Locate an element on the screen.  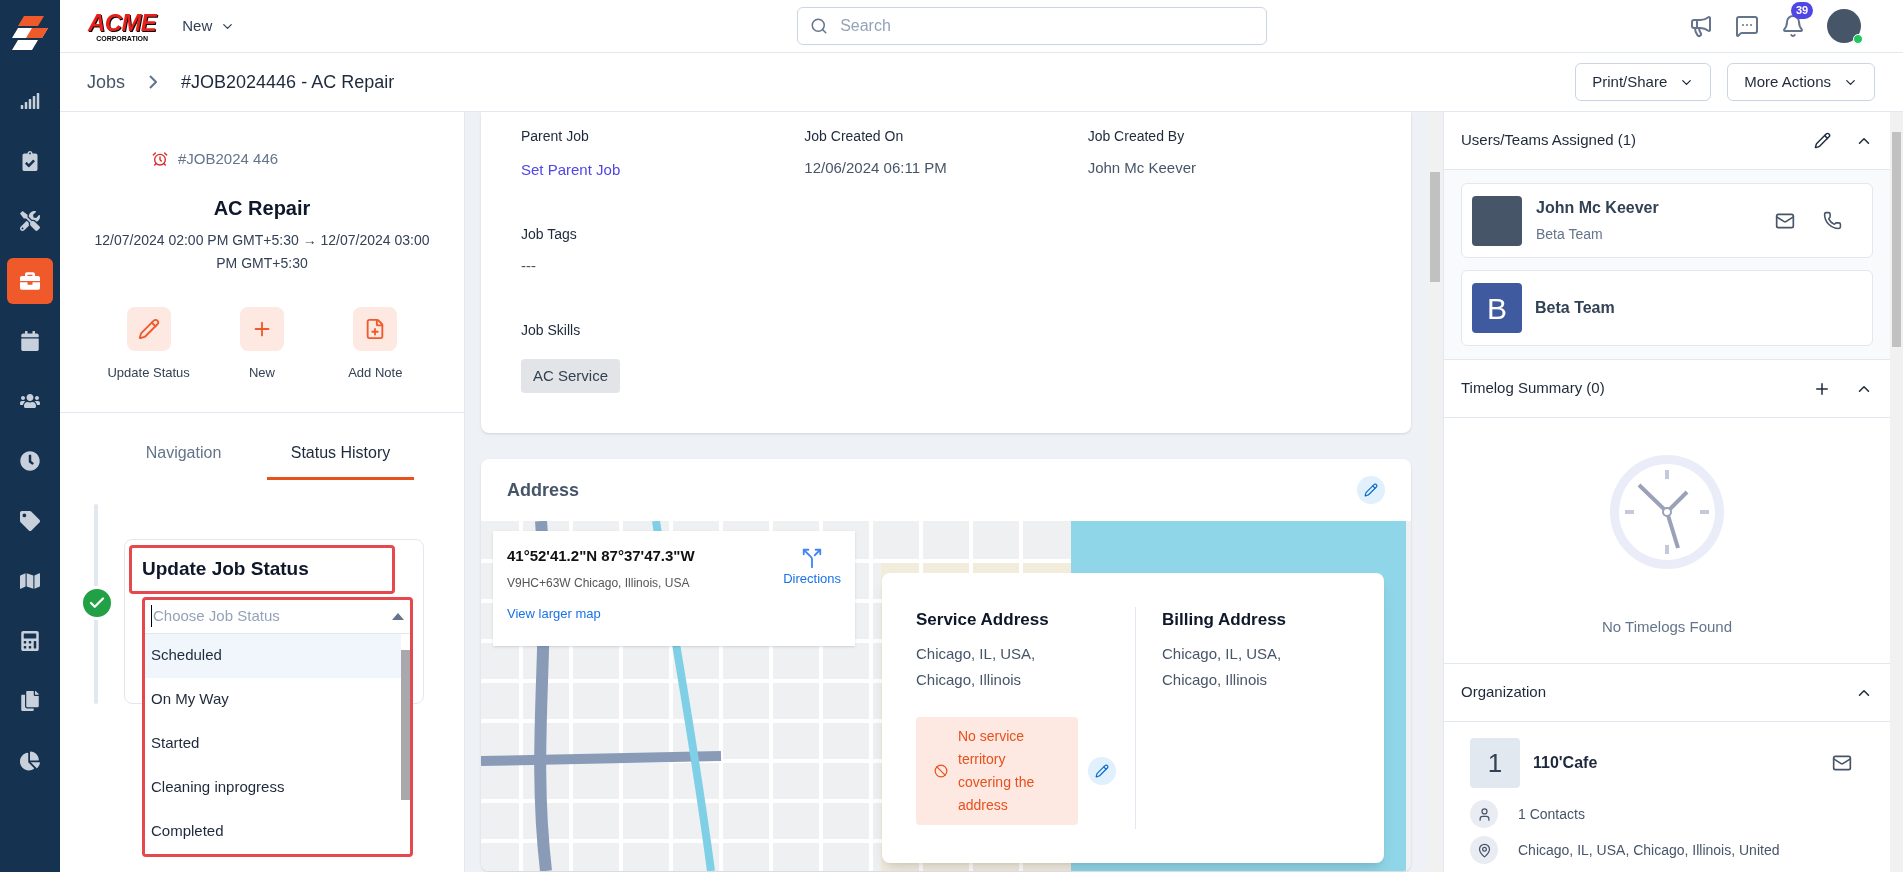
status-input: Choose Job Status is located at coordinates (271, 616).